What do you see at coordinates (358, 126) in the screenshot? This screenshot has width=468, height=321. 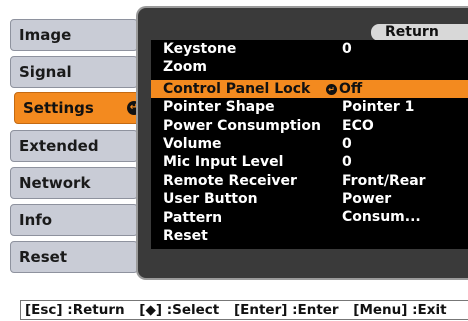 I see `row-value: ECO` at bounding box center [358, 126].